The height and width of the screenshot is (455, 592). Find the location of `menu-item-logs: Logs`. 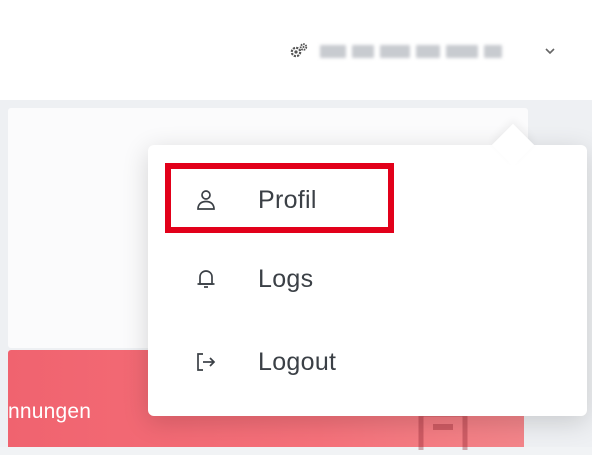

menu-item-logs: Logs is located at coordinates (367, 279).